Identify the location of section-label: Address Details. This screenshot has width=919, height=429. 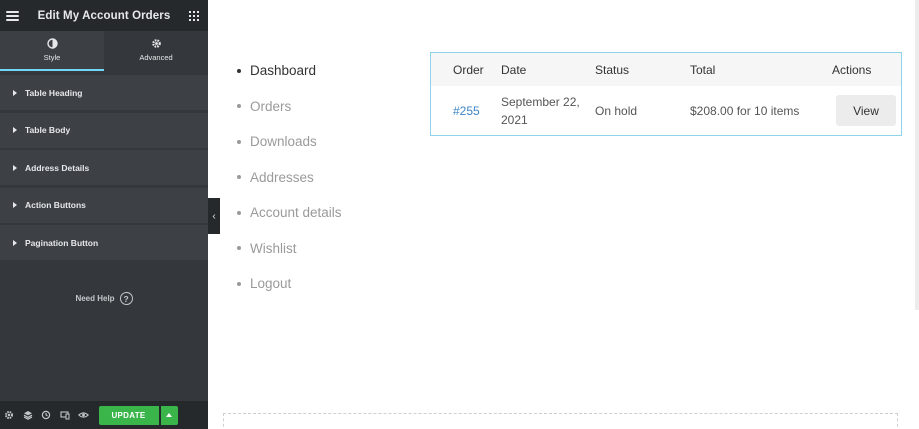
(57, 167).